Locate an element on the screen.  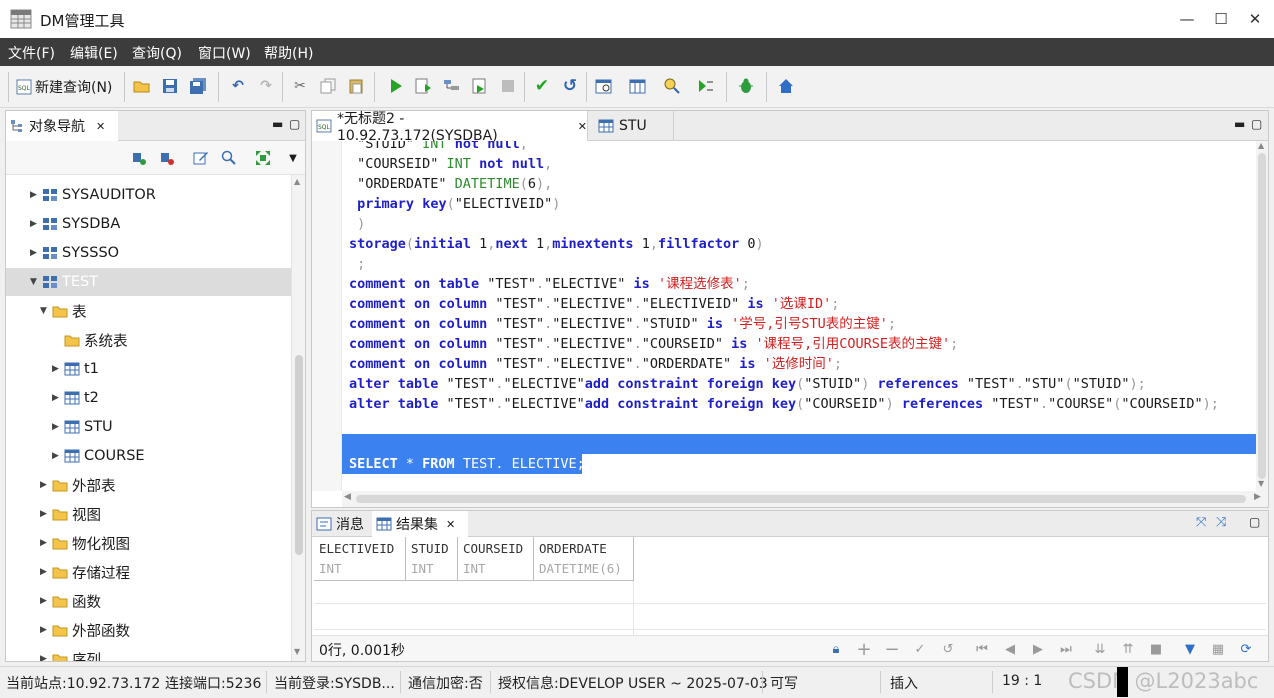
editor-horizontal-scrollbar: ◀ ▶ is located at coordinates (805, 499).